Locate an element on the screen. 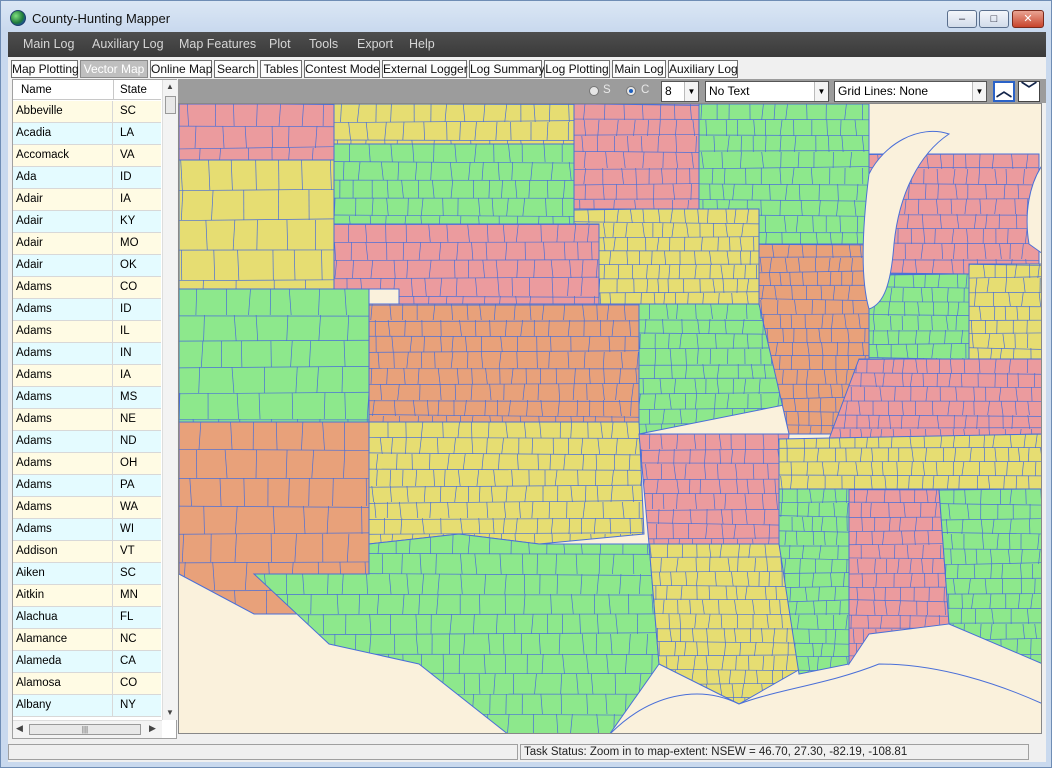  title-bar: County-Hunting Mapper – □ ✕ is located at coordinates (526, 17).